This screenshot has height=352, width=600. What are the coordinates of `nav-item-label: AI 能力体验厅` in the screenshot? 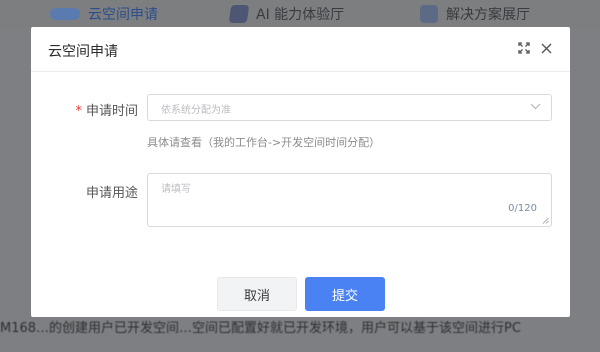 It's located at (300, 15).